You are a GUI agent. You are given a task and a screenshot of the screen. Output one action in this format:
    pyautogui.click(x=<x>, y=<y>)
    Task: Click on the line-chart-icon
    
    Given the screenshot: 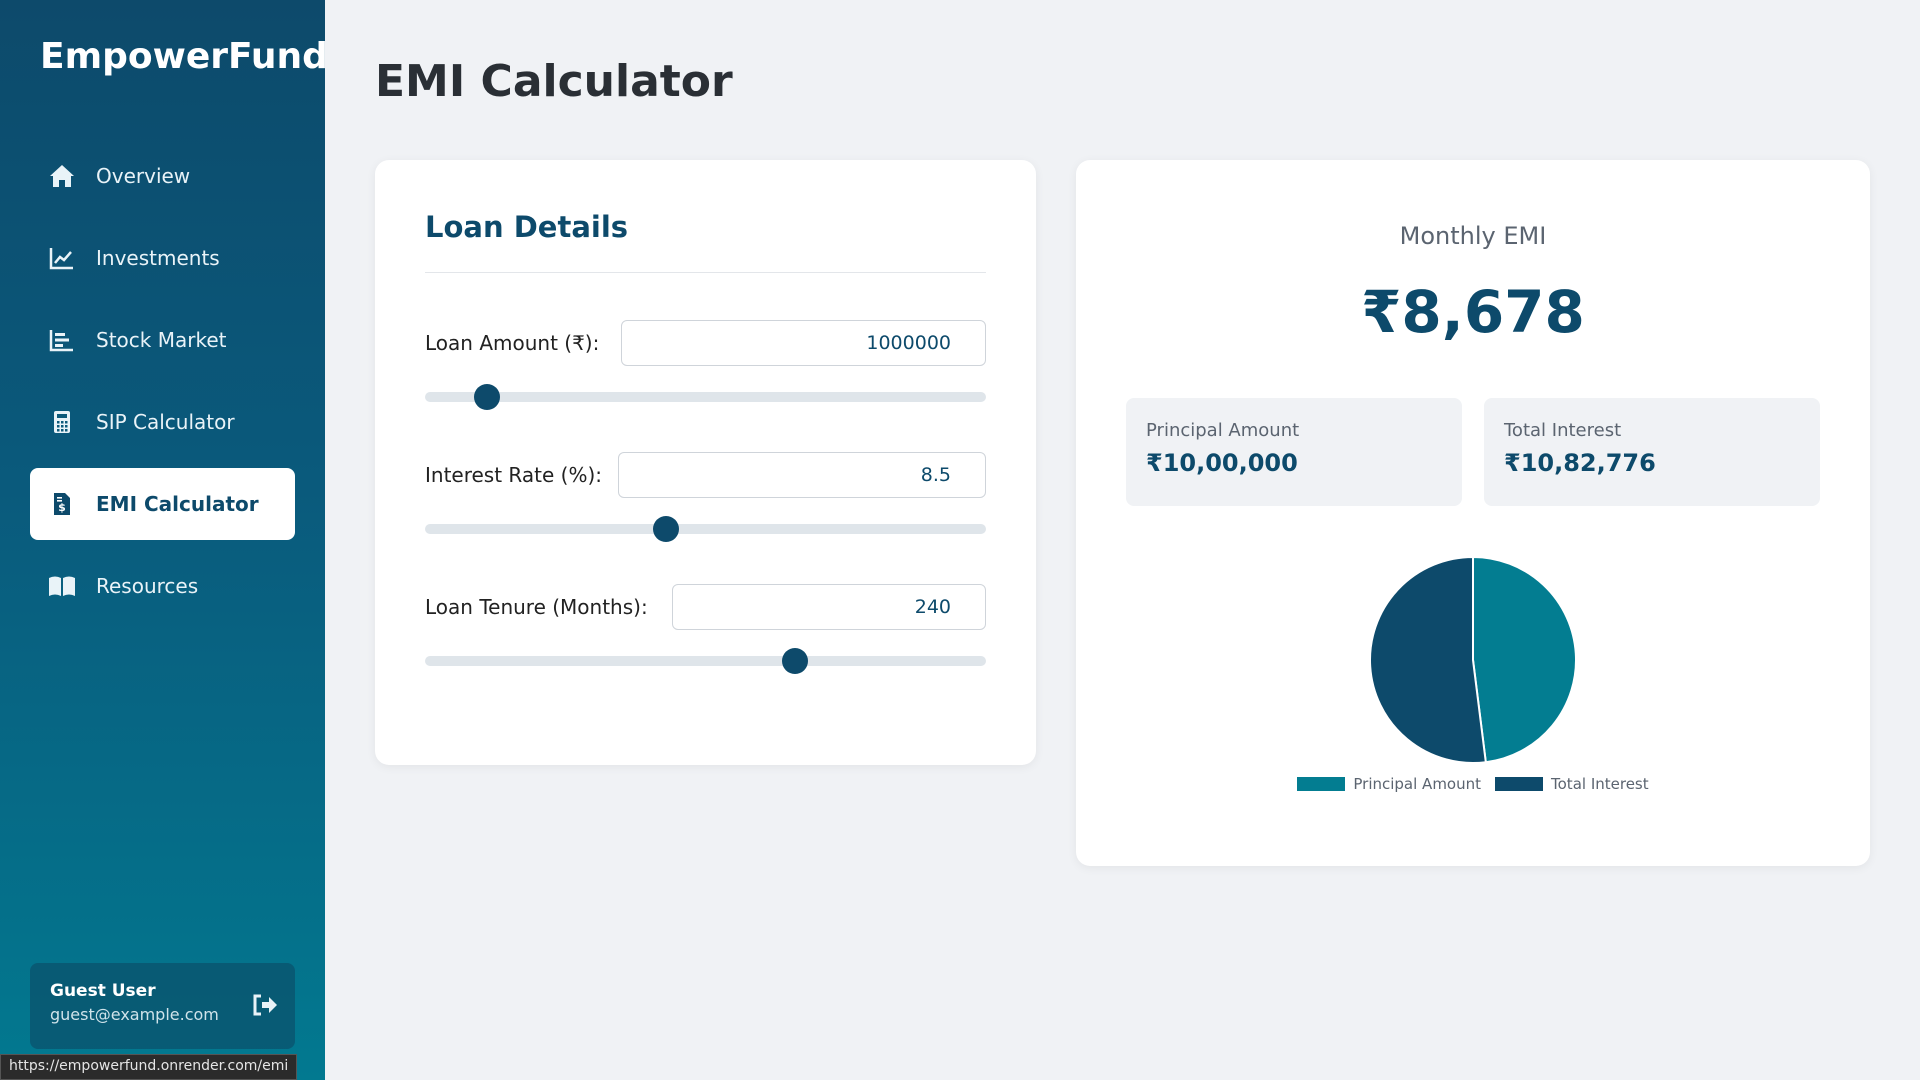 What is the action you would take?
    pyautogui.click(x=62, y=258)
    